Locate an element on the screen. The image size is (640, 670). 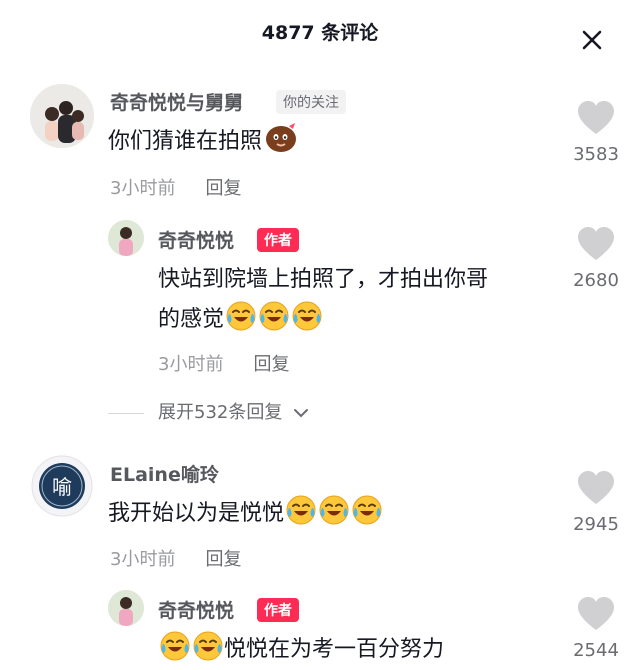
reply-text-line2: 的感觉 is located at coordinates (240, 320).